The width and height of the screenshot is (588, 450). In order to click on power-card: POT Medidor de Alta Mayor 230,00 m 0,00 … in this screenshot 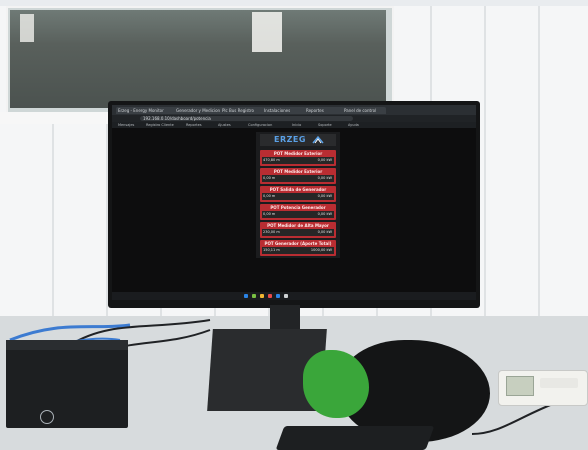, I will do `click(298, 230)`.